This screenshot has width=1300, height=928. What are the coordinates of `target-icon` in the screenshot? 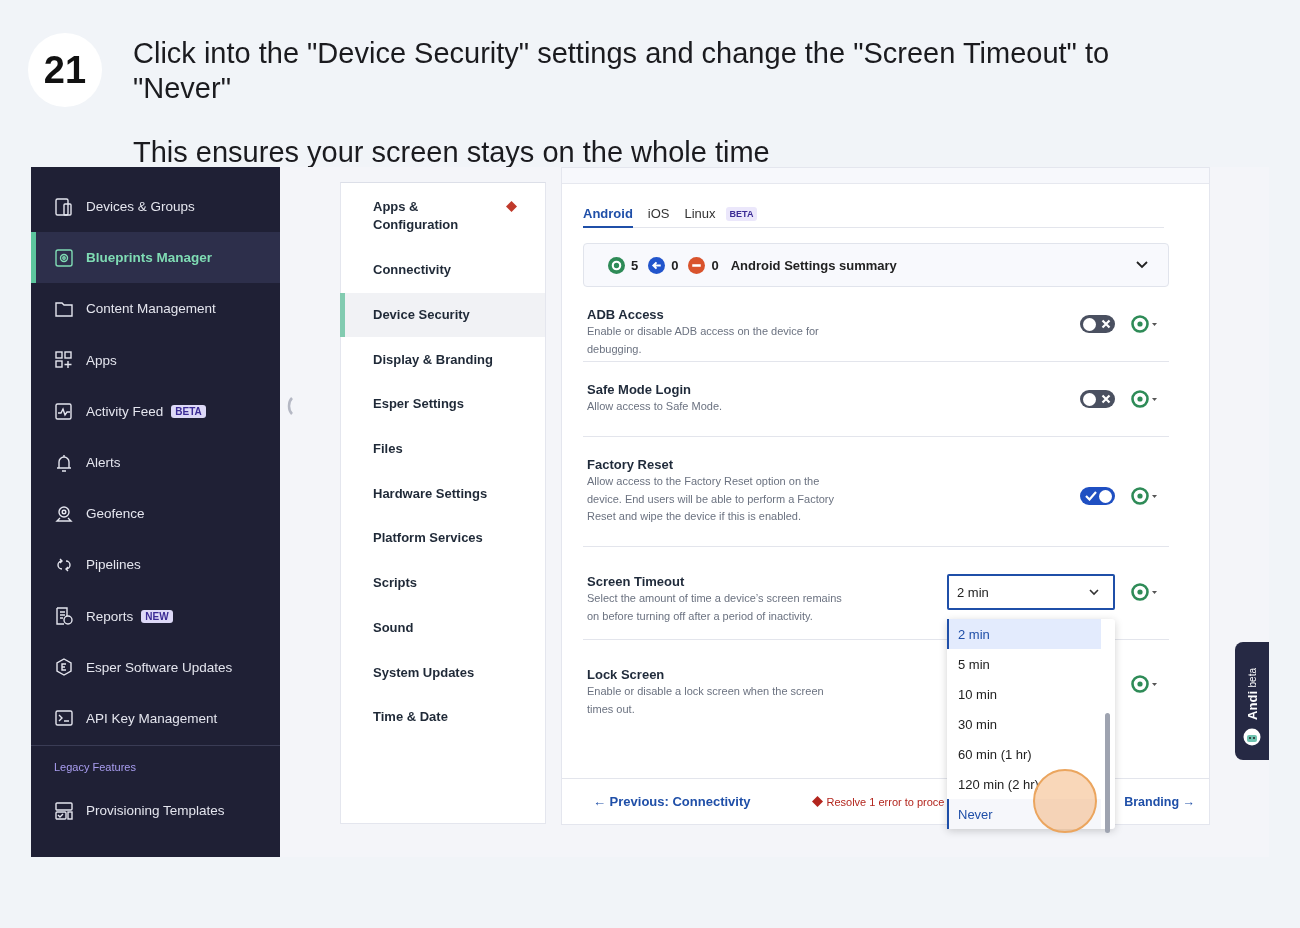 It's located at (616, 265).